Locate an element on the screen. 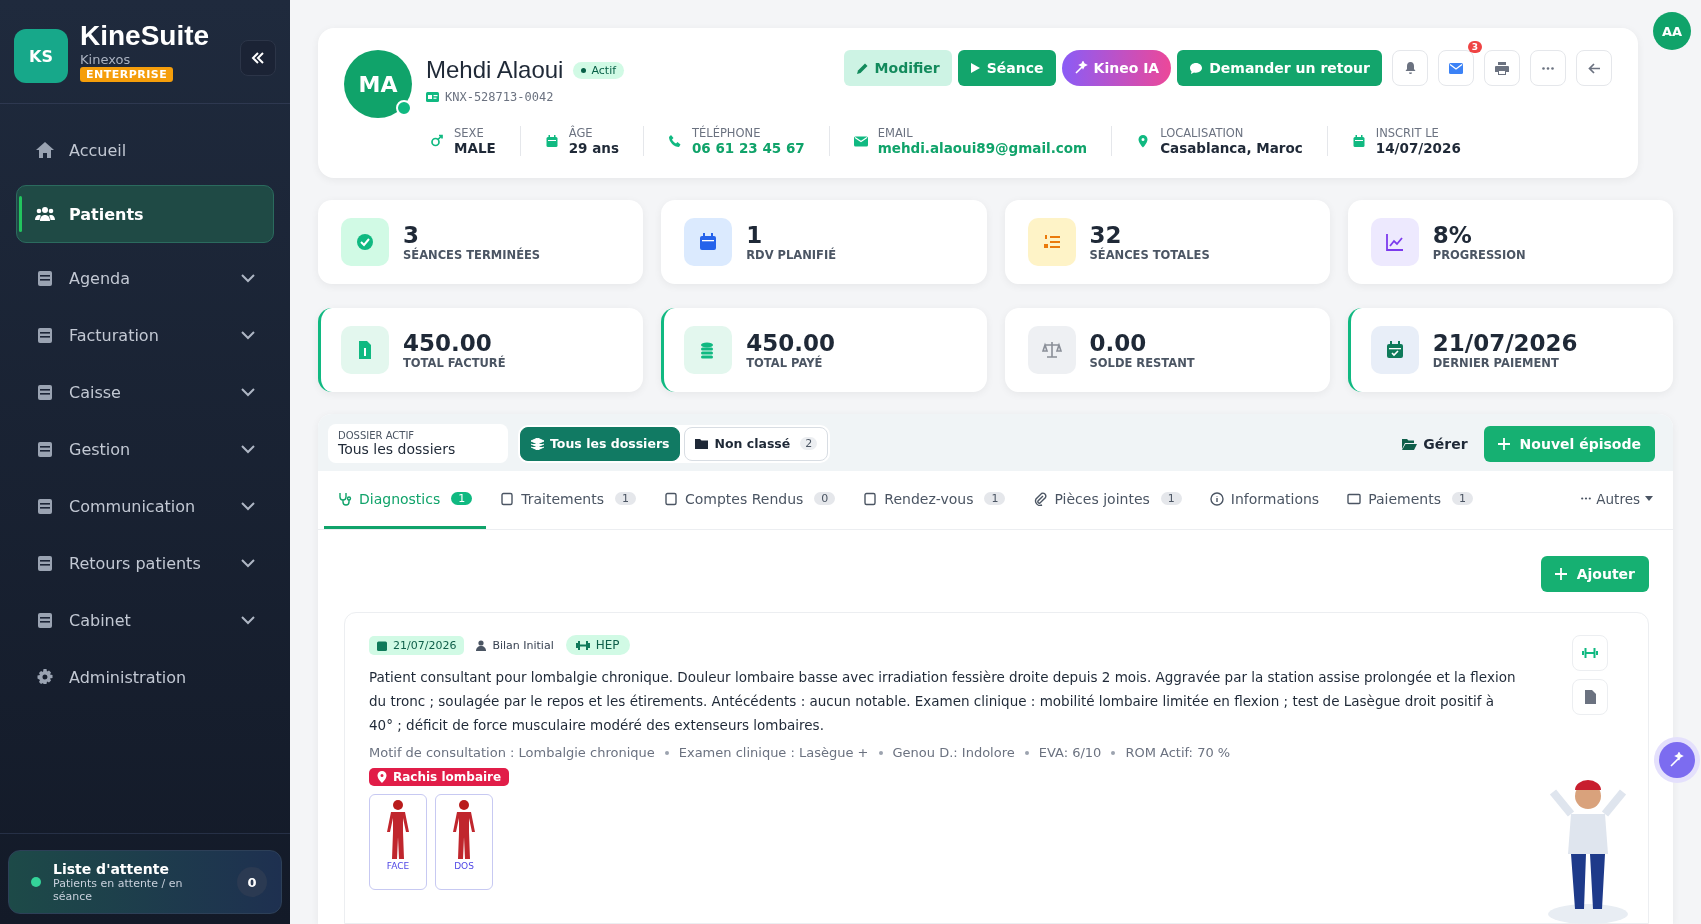 The height and width of the screenshot is (924, 1701). ellipsis-icon is located at coordinates (1548, 68).